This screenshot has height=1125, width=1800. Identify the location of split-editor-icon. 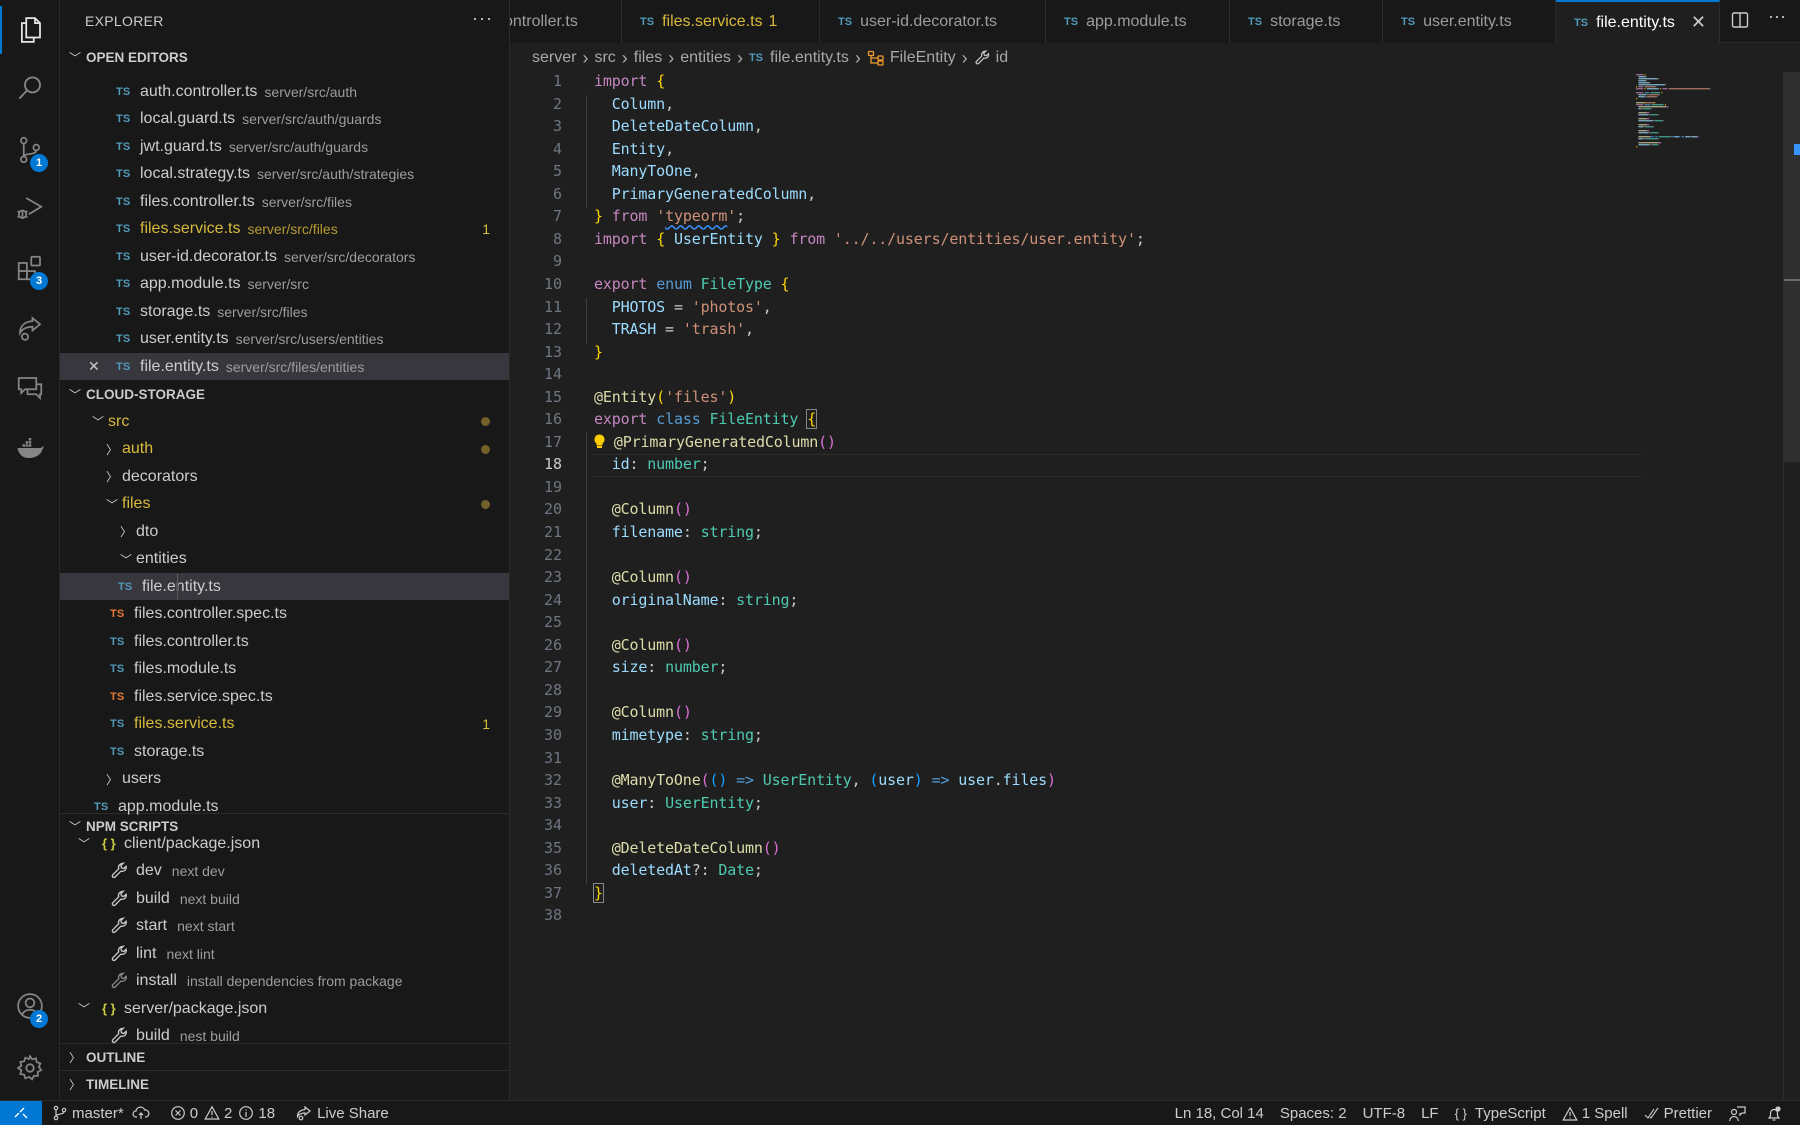
(1740, 22).